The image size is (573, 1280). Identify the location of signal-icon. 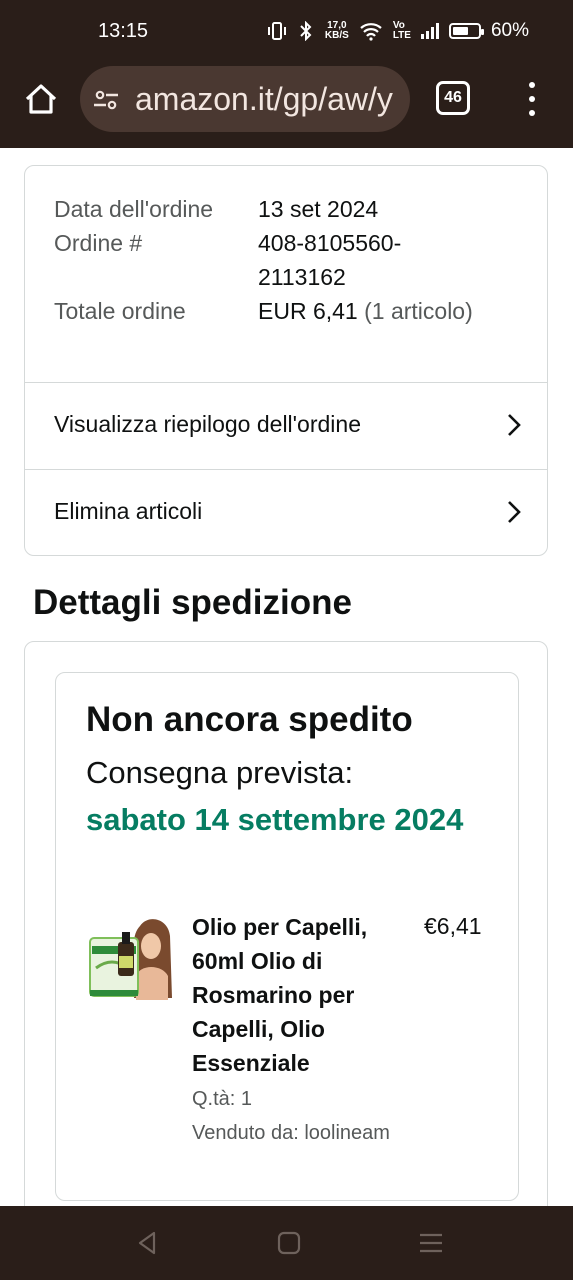
(429, 31).